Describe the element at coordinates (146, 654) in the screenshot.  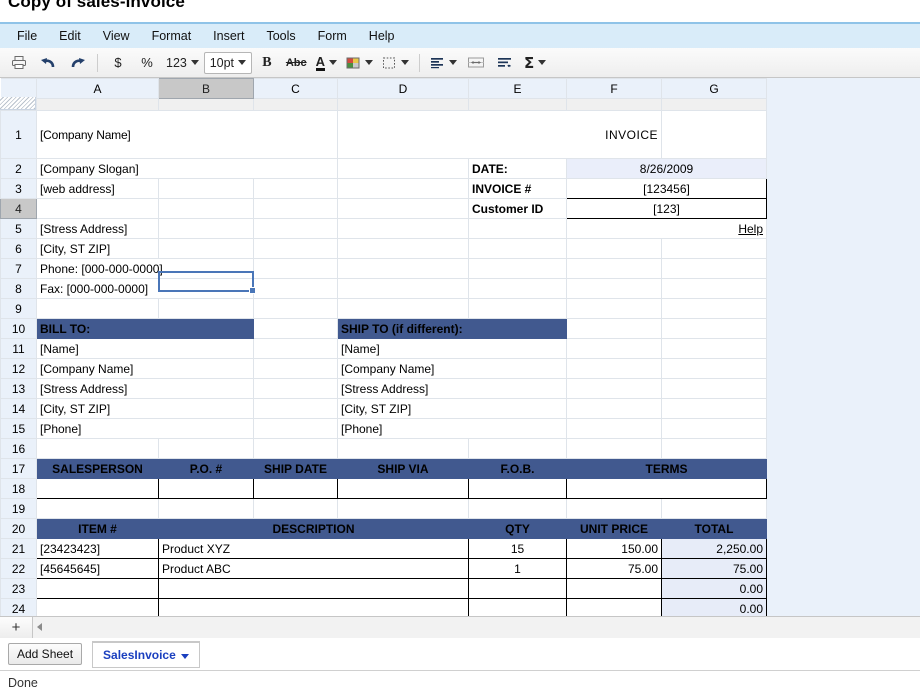
I see `sheet-tab-salesinvoice: SalesInvoice` at that location.